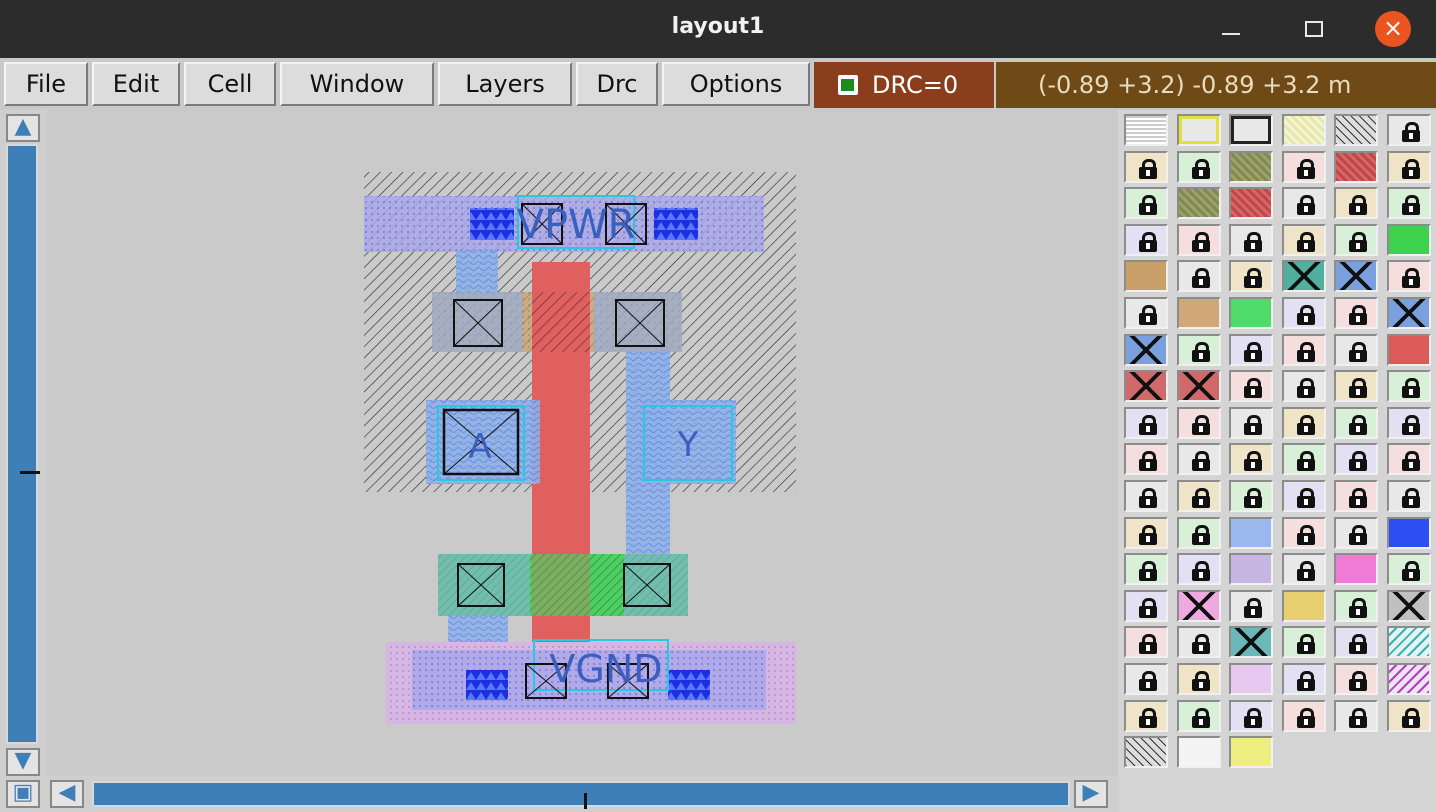  What do you see at coordinates (23, 128) in the screenshot?
I see `arrow-up-icon: ▲` at bounding box center [23, 128].